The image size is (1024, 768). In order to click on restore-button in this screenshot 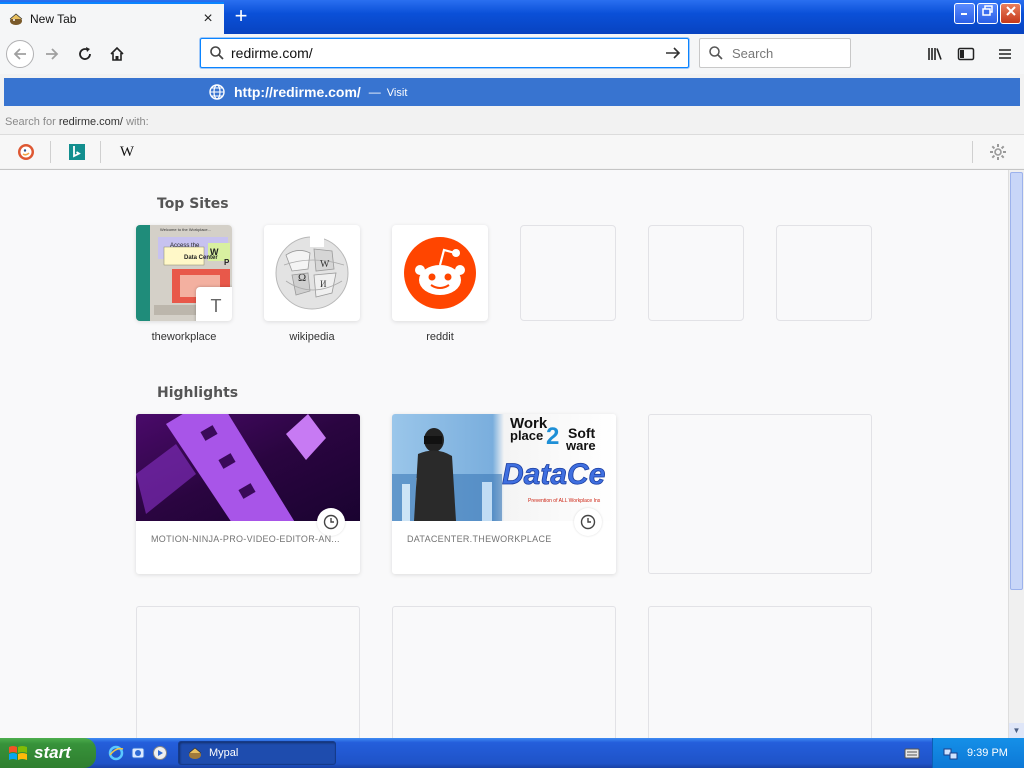, I will do `click(987, 13)`.